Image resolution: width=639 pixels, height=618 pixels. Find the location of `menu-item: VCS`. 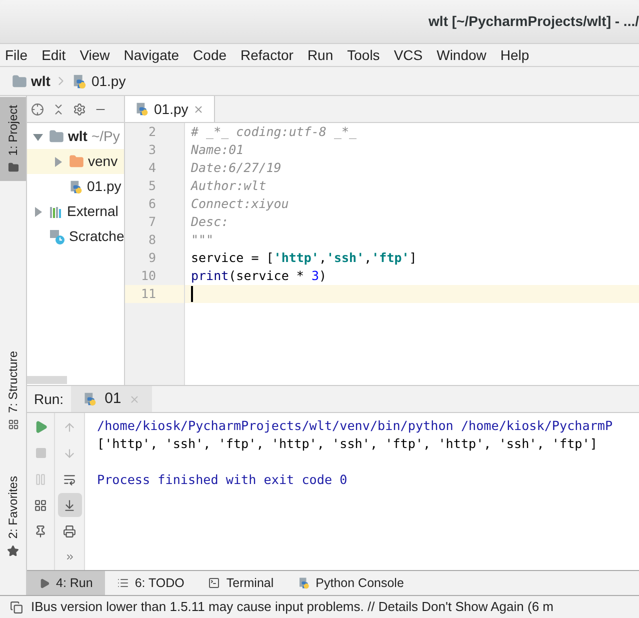

menu-item: VCS is located at coordinates (408, 55).